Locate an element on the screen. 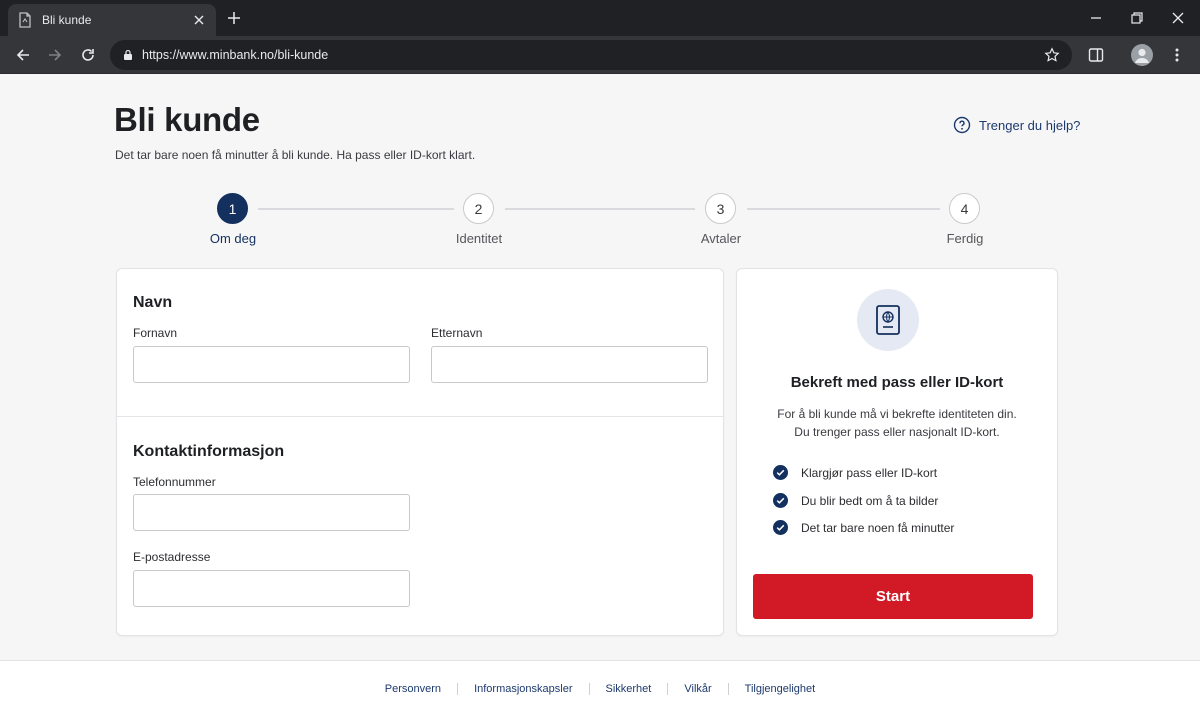  forward-icon is located at coordinates (55, 55).